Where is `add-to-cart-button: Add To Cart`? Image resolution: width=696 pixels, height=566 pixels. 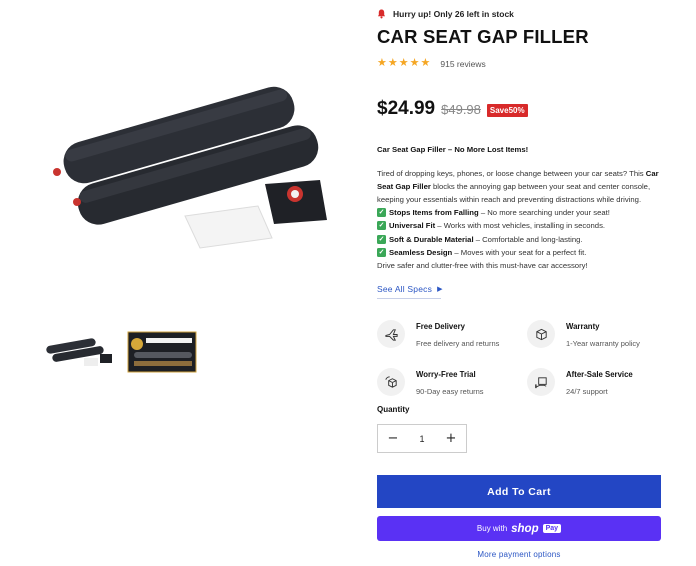
add-to-cart-button: Add To Cart is located at coordinates (519, 491).